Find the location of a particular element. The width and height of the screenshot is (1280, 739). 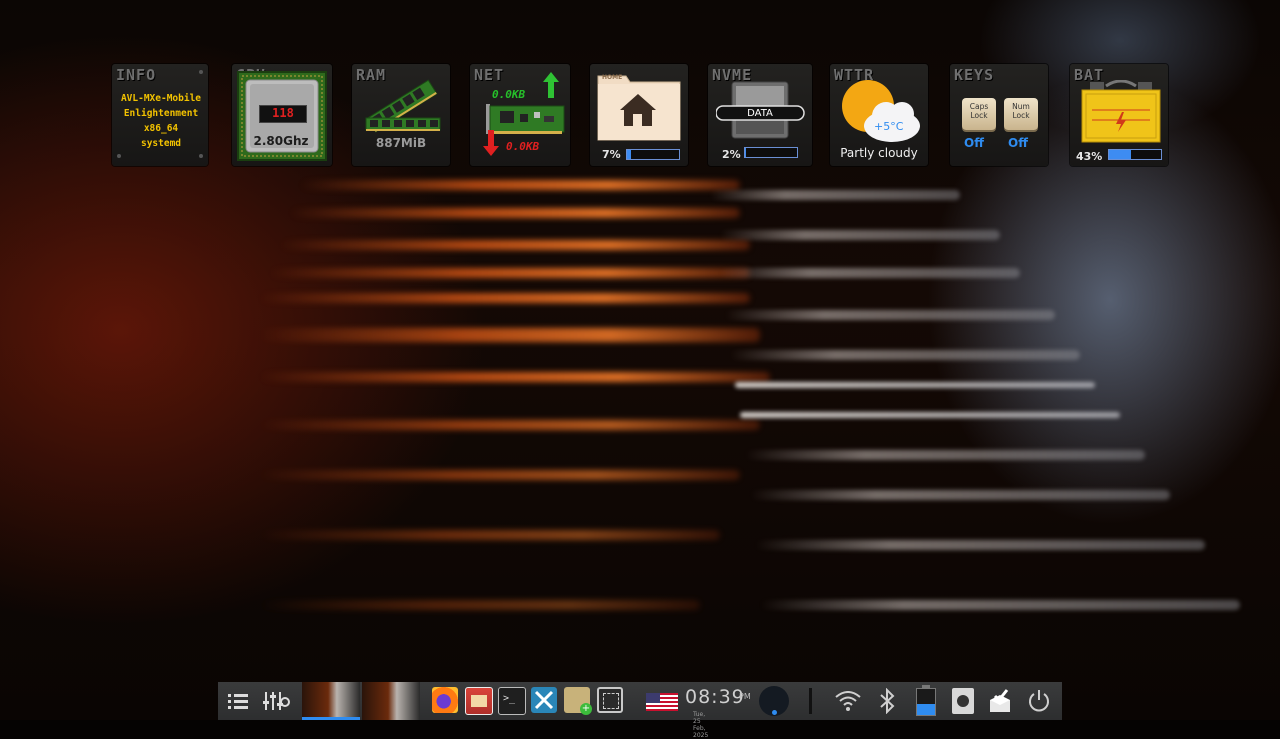

settings-mixer-button is located at coordinates (275, 701).